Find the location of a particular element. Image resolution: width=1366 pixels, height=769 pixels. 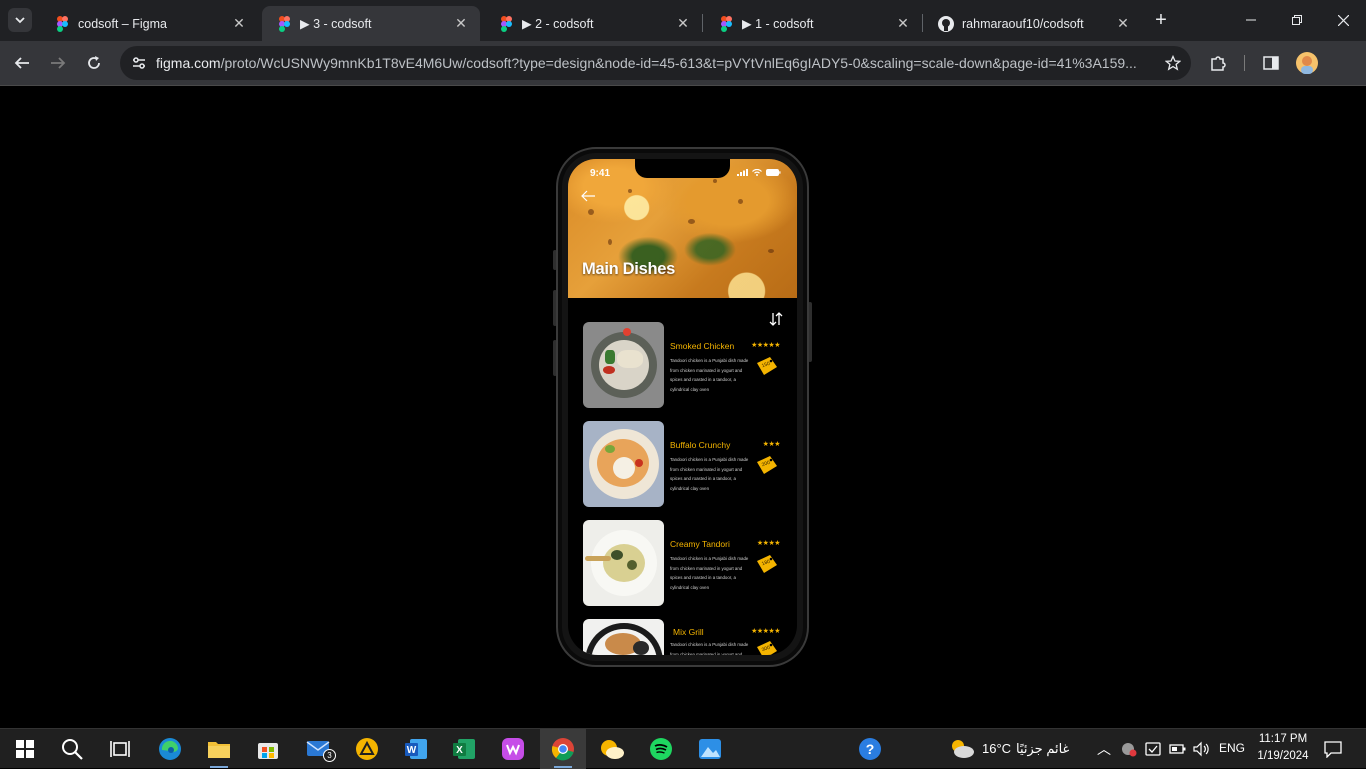

minimize-button is located at coordinates (1251, 20).